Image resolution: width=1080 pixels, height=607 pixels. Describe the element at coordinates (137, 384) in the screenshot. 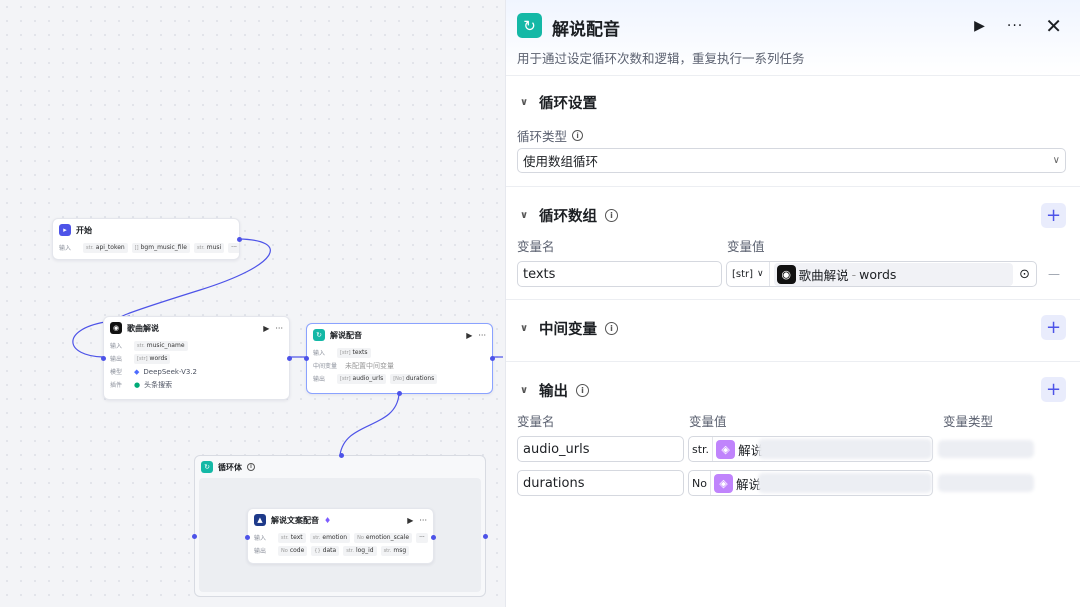

I see `plugin-icon: ●` at that location.